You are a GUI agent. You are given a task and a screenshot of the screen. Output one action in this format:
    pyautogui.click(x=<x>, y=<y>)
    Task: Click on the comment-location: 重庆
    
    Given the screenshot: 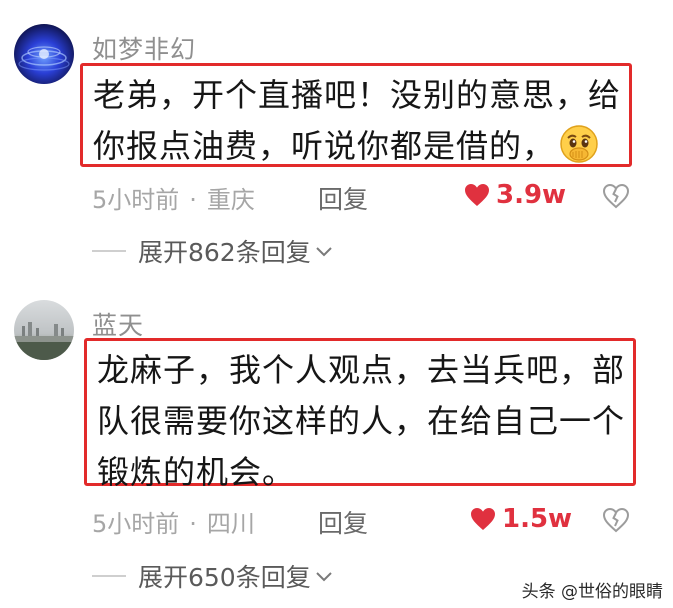 What is the action you would take?
    pyautogui.click(x=230, y=200)
    